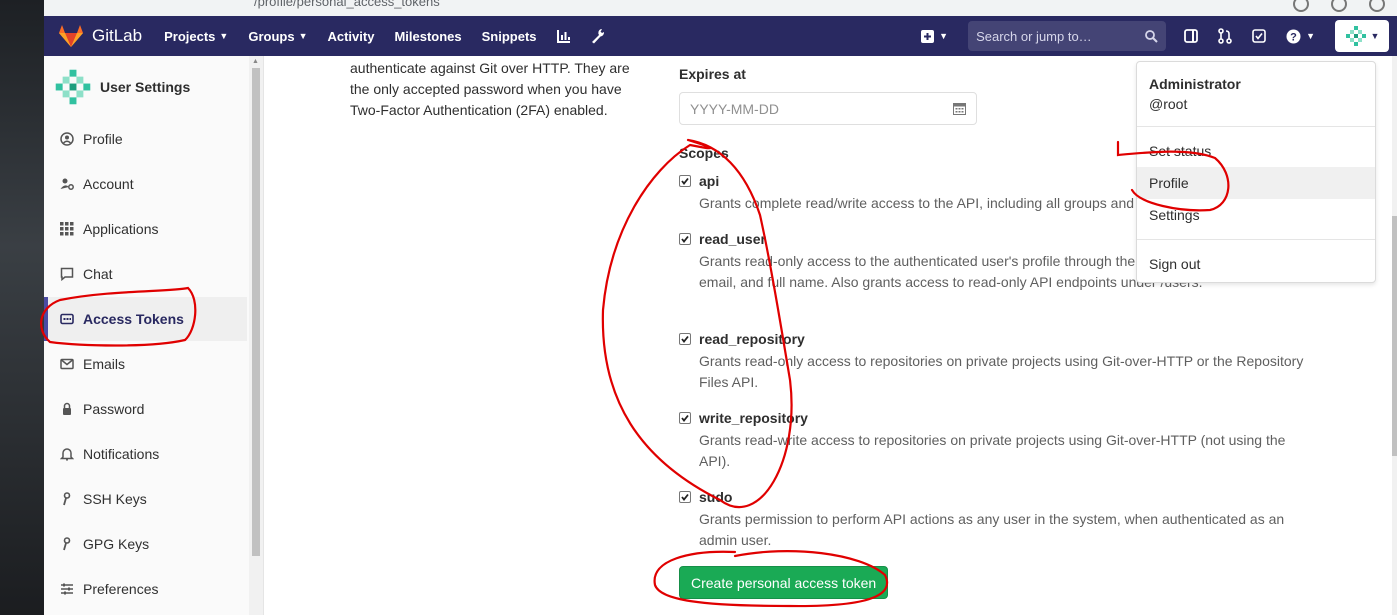 The height and width of the screenshot is (615, 1397). I want to click on profile-icon, so click(1377, 6).